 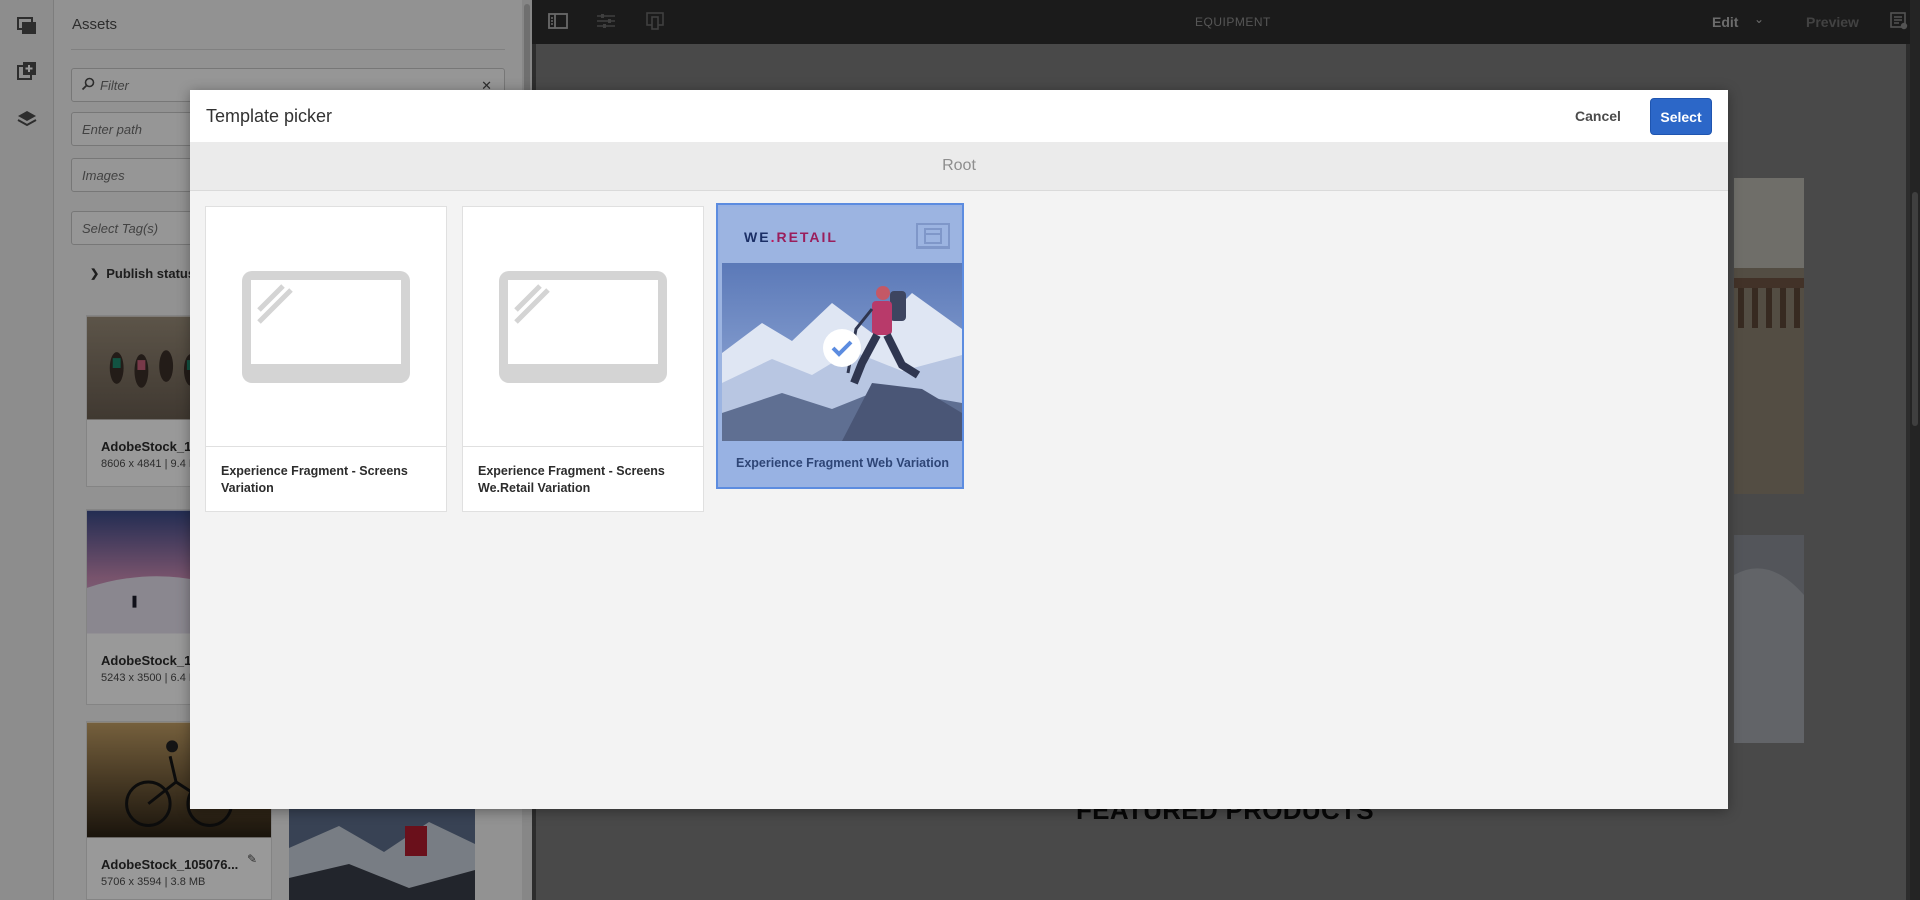 I want to click on template-thumbnail: WE.RETAIL, so click(x=841, y=324).